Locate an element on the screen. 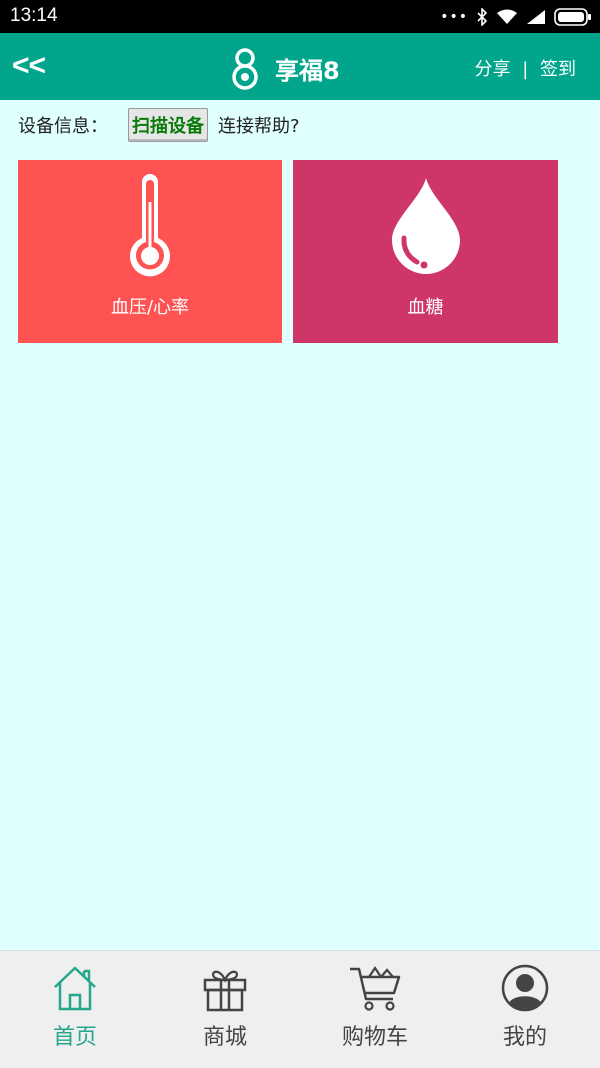 This screenshot has width=600, height=1068. bottom-tab-bar: 首页 商城 购物车 我的 is located at coordinates (300, 1009).